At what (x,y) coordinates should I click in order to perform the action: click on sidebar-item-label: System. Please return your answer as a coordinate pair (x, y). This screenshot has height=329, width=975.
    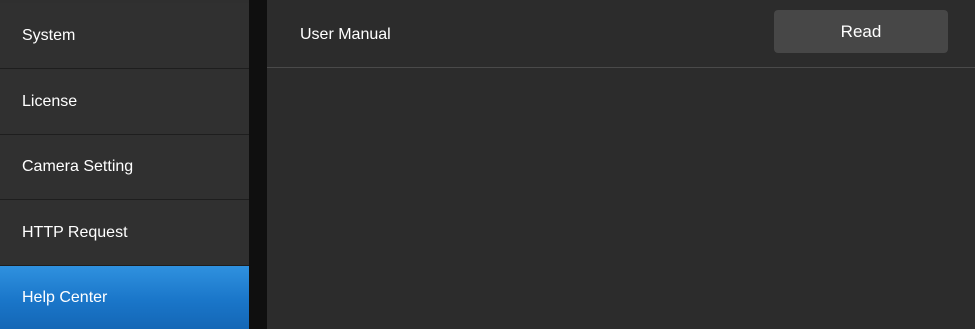
    Looking at the image, I should click on (49, 35).